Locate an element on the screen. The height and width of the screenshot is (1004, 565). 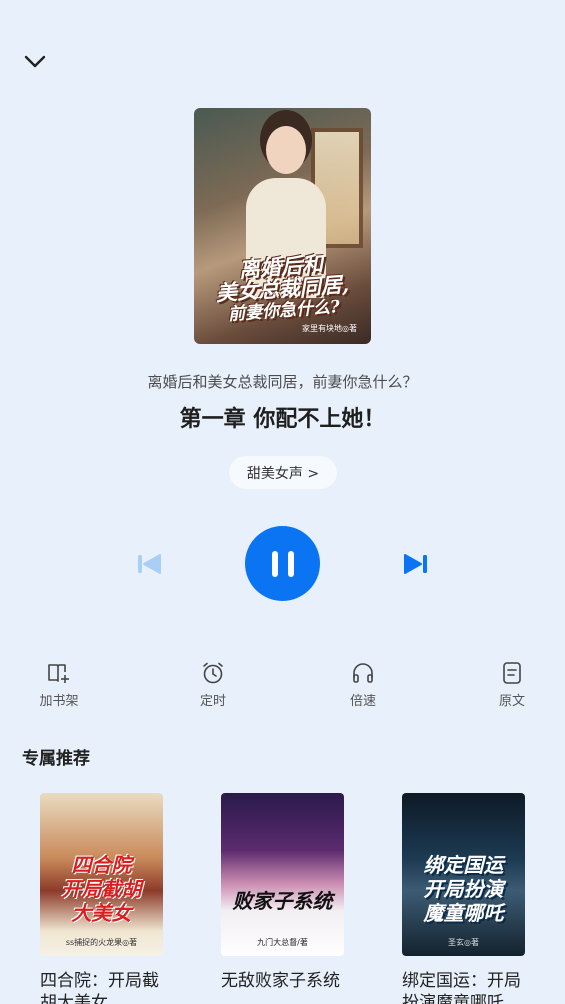
document-icon is located at coordinates (512, 673).